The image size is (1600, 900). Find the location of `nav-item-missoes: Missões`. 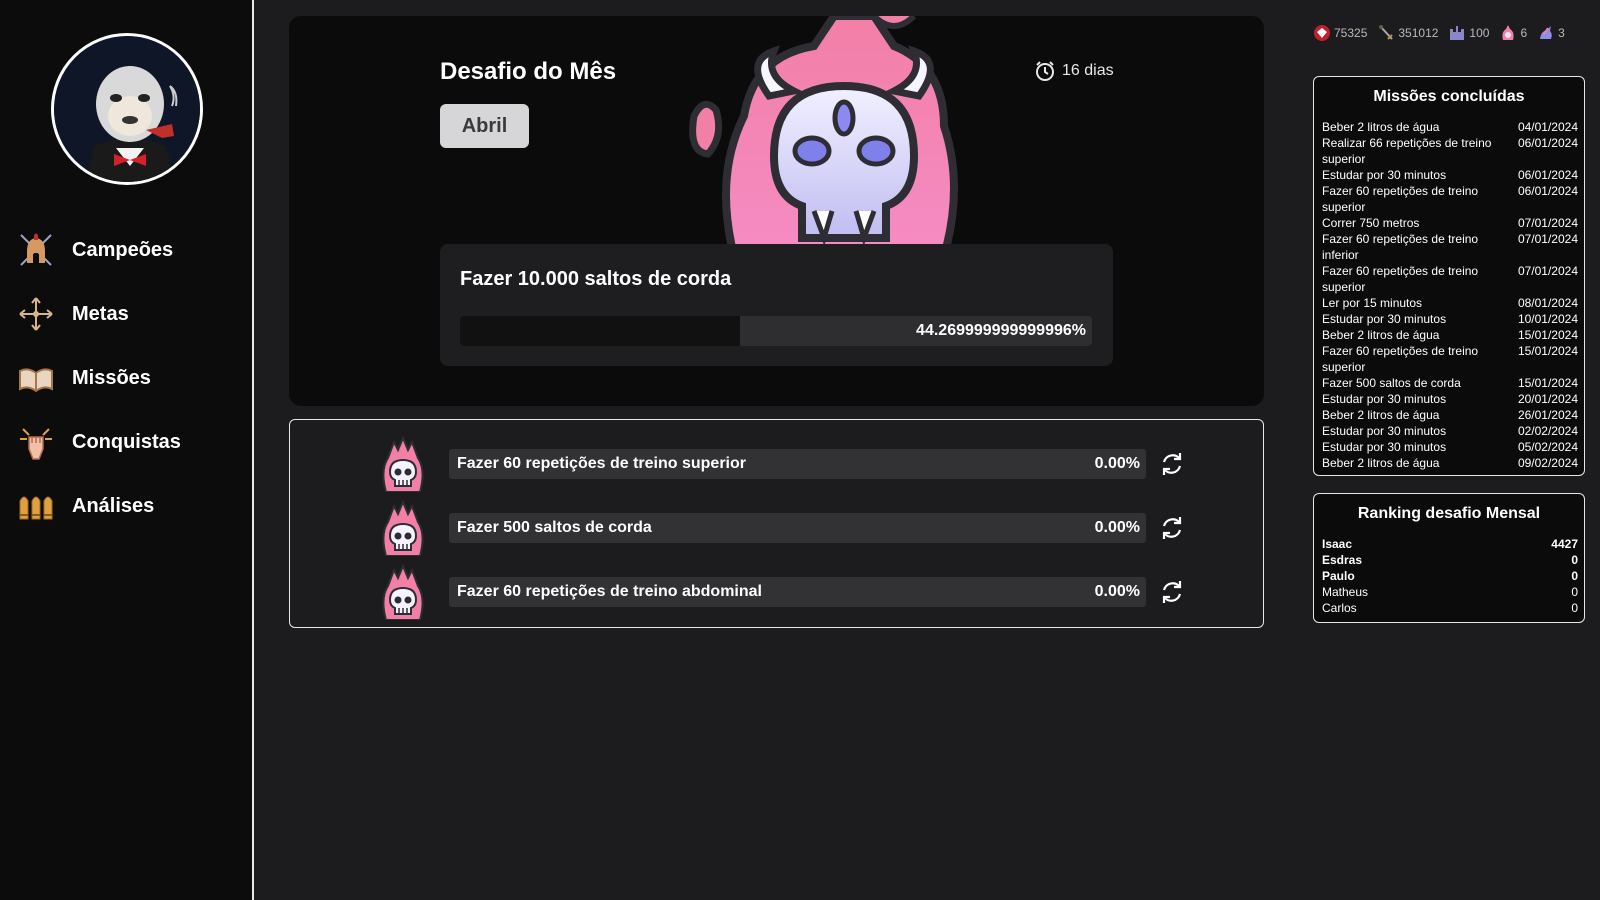

nav-item-missoes: Missões is located at coordinates (126, 378).